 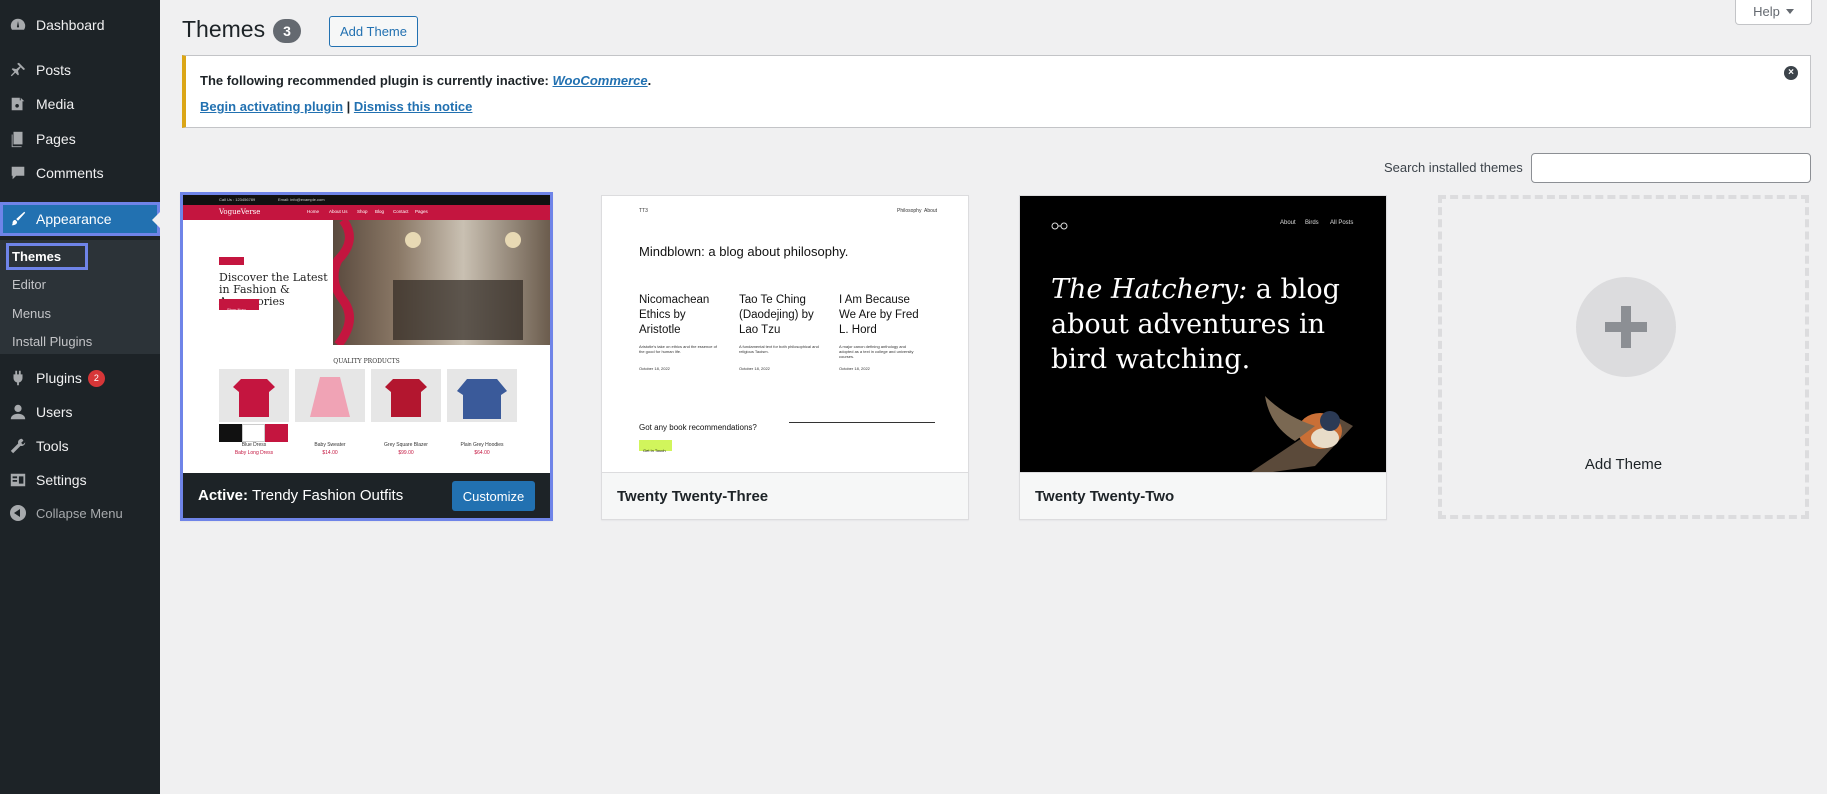 What do you see at coordinates (18, 139) in the screenshot?
I see `pages-icon` at bounding box center [18, 139].